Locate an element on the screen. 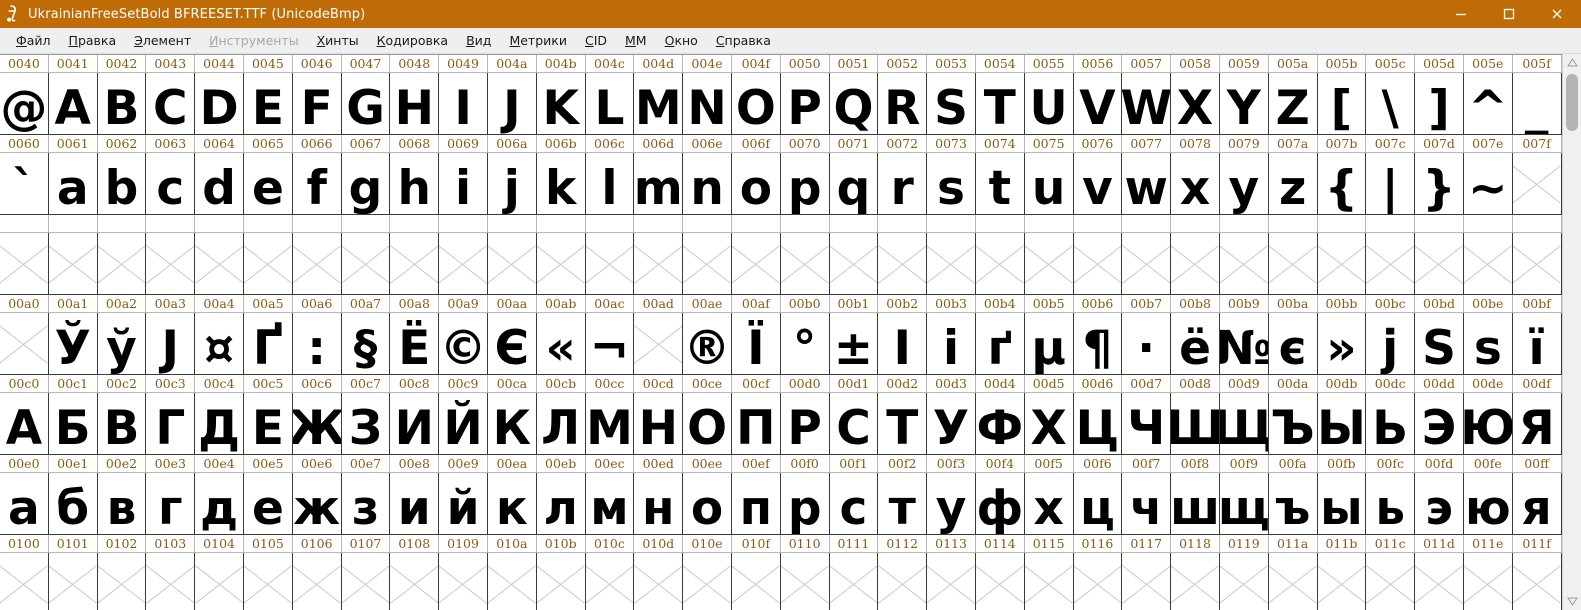 The width and height of the screenshot is (1581, 610). glyph-cell: L is located at coordinates (610, 103).